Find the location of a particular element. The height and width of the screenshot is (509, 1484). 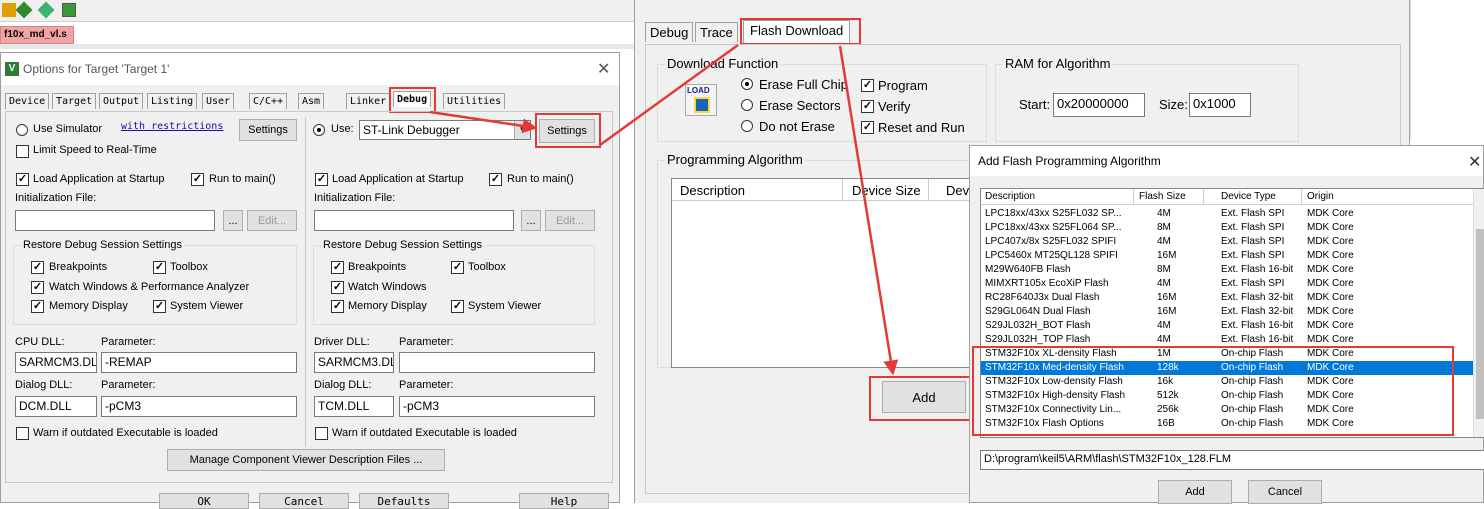

arrow-settings-to-flash is located at coordinates (669, 95).